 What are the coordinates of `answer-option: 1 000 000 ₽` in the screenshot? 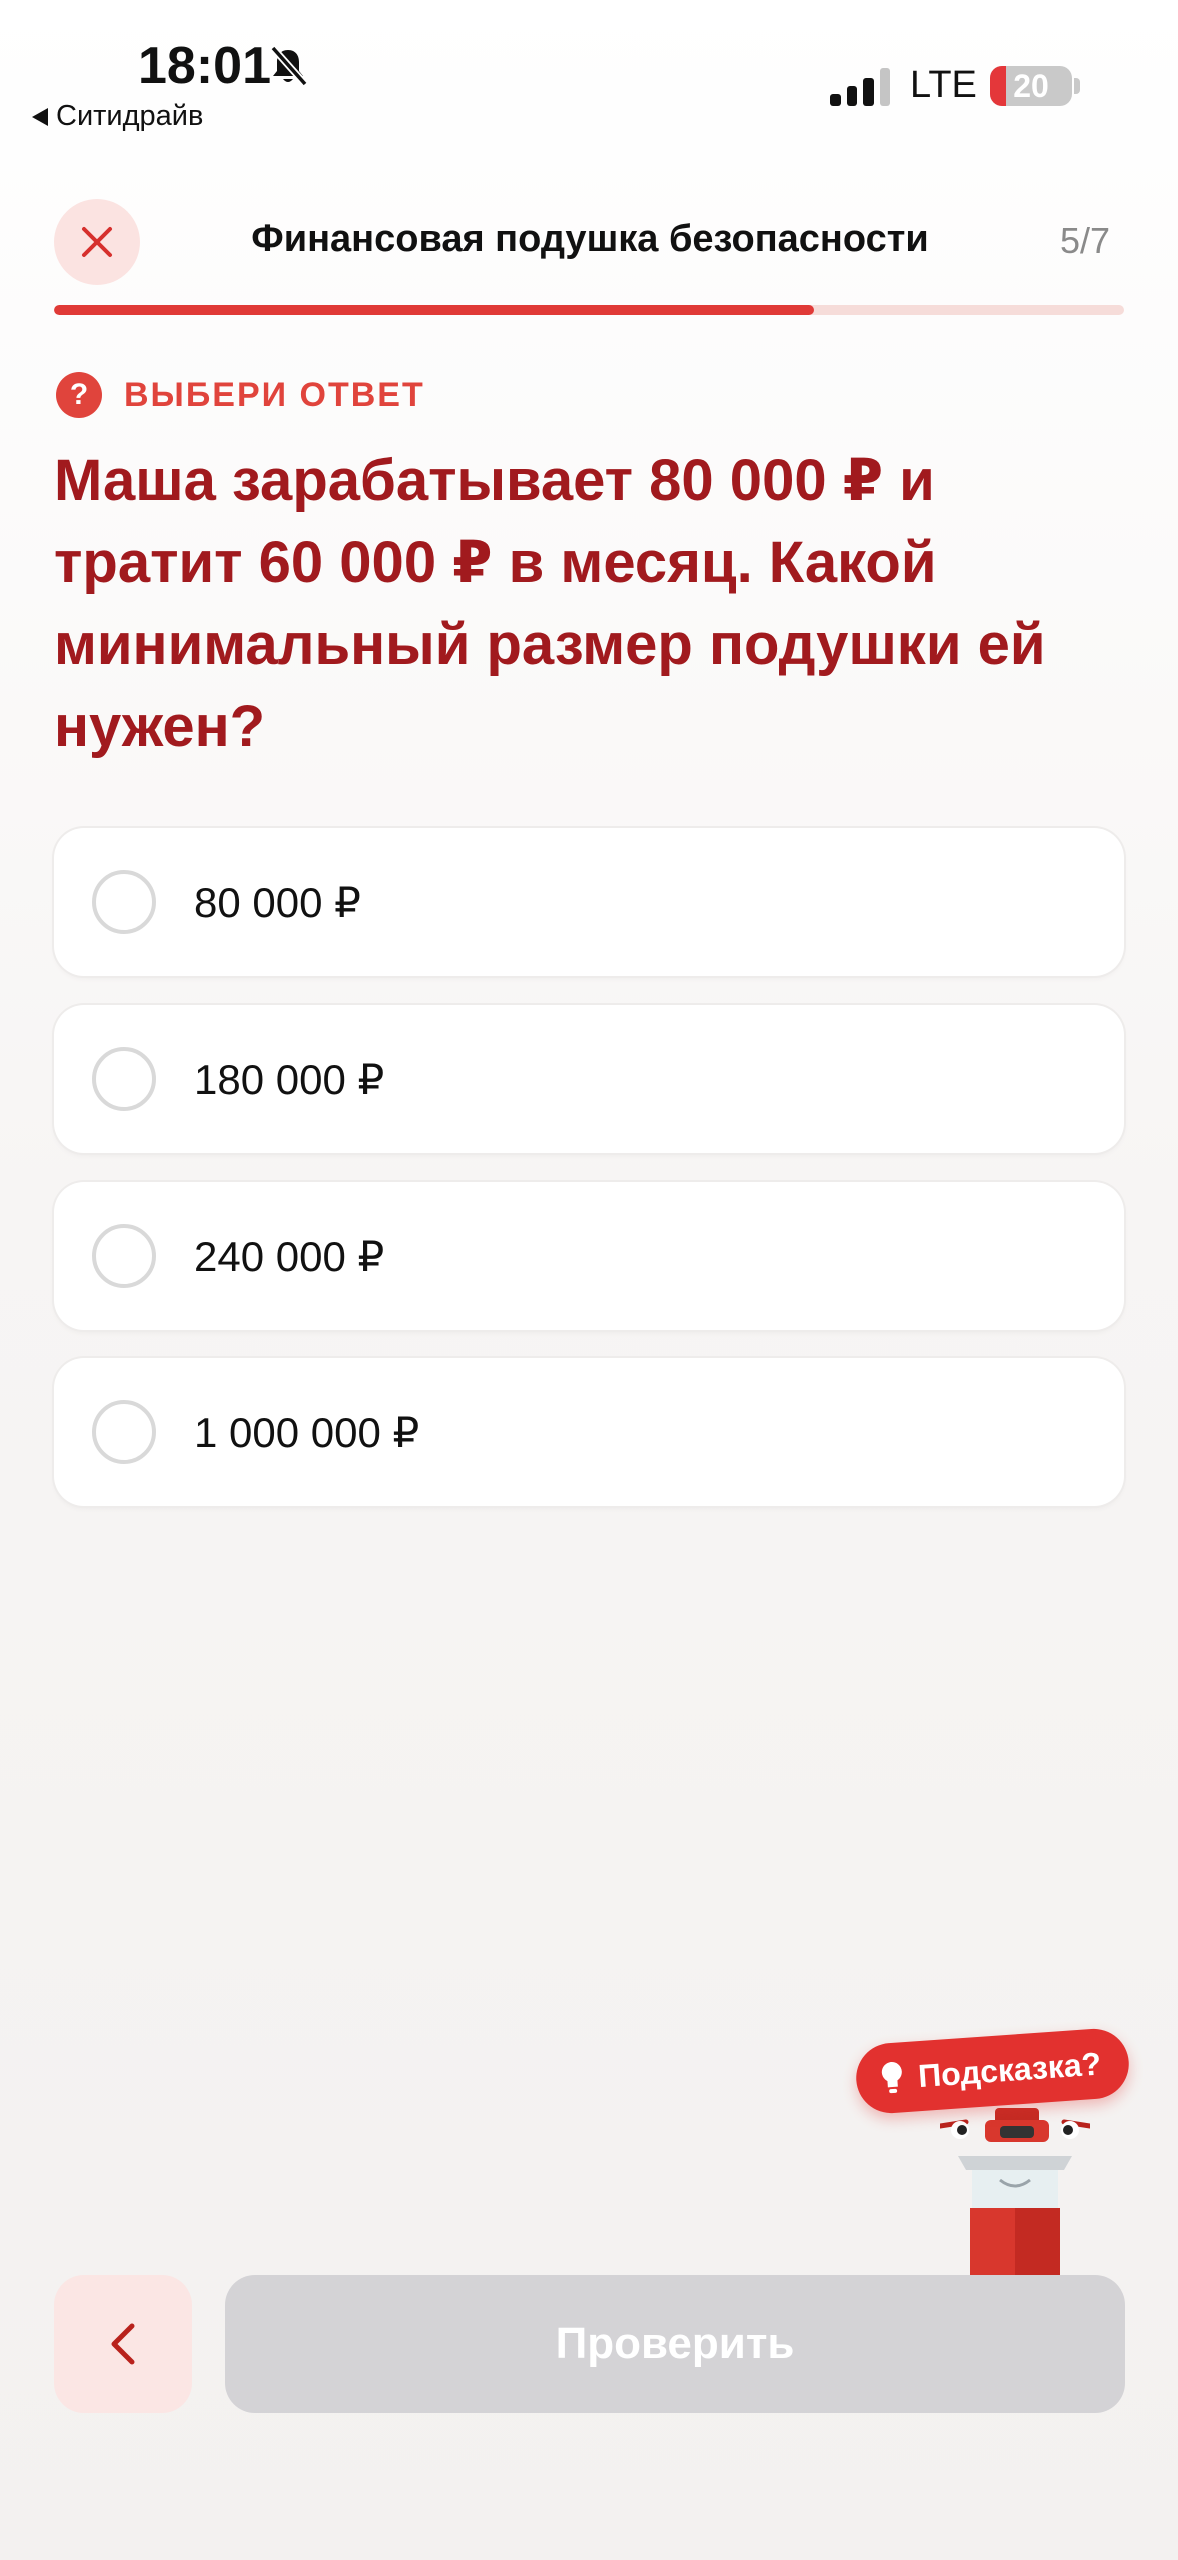 It's located at (589, 1432).